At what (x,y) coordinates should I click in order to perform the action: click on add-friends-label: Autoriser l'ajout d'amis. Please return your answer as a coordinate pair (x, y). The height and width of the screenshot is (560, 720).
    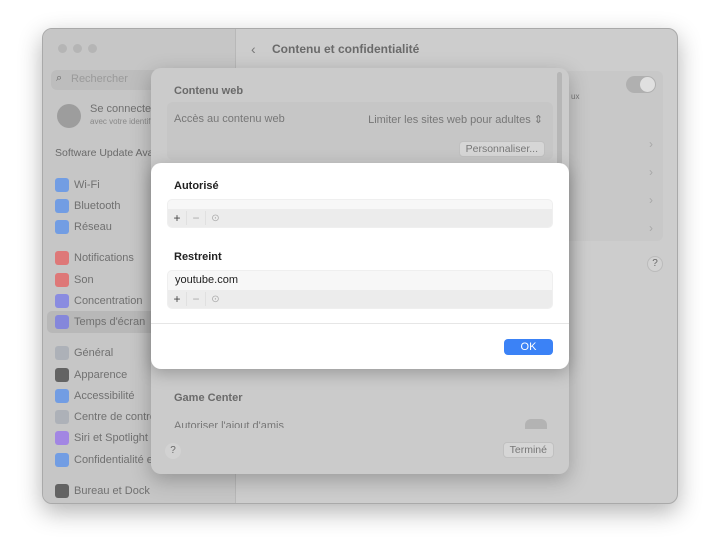
    Looking at the image, I should click on (229, 424).